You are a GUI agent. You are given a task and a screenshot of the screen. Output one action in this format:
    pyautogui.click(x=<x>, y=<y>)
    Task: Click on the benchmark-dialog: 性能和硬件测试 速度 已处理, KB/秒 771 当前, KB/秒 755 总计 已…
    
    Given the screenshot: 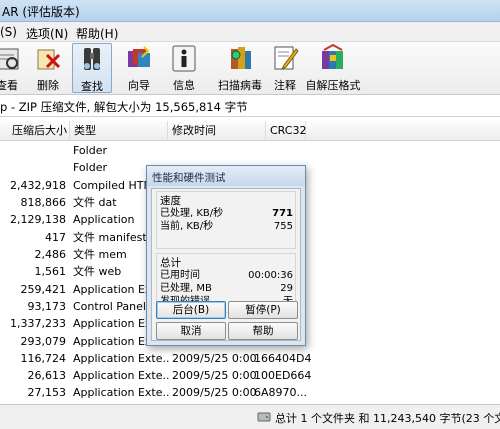 What is the action you would take?
    pyautogui.click(x=226, y=255)
    